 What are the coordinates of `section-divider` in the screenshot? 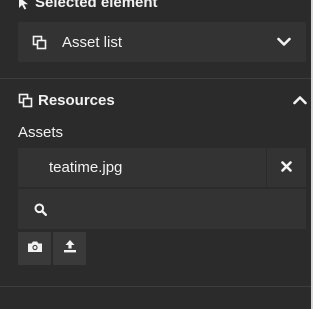 It's located at (155, 78).